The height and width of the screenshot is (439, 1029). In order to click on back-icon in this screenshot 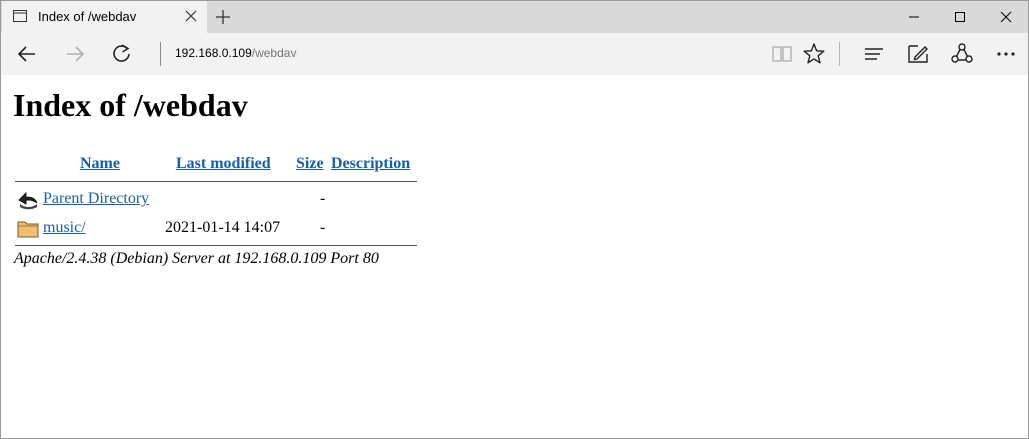, I will do `click(27, 54)`.